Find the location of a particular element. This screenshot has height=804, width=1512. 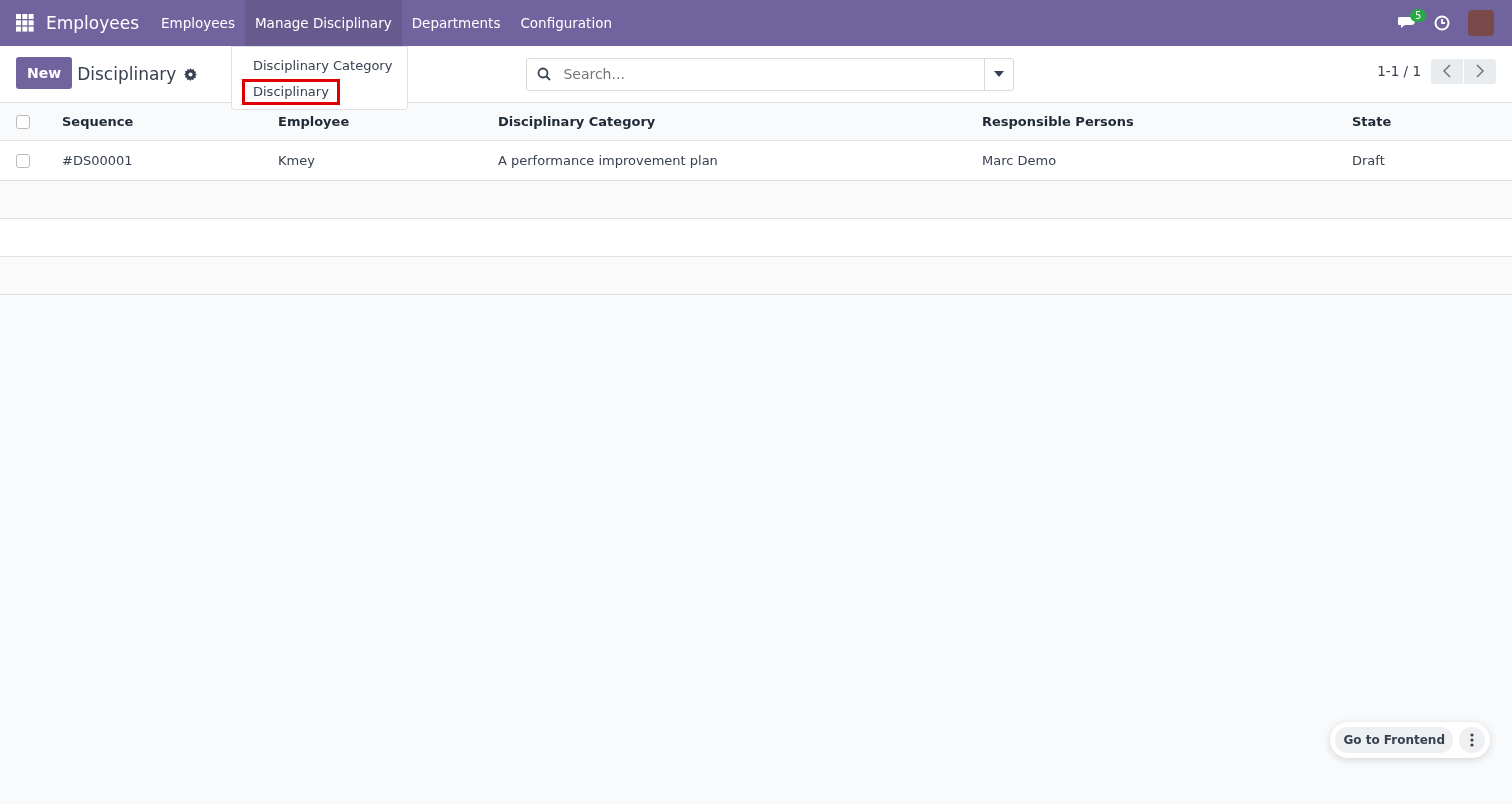

column-header: Responsible Persons is located at coordinates (1167, 121).